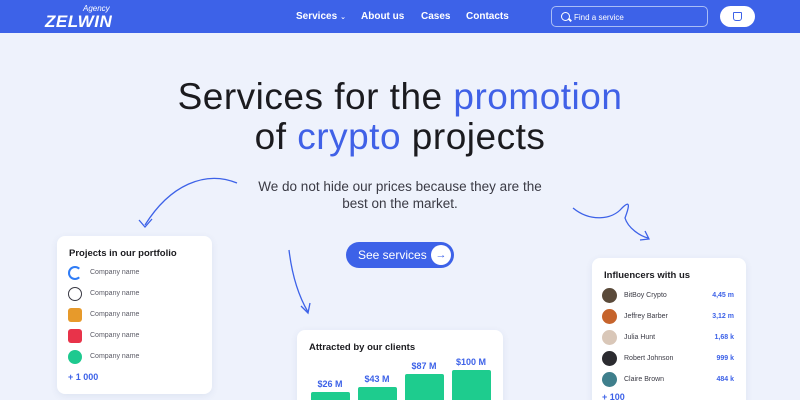 The image size is (800, 400). What do you see at coordinates (392, 255) in the screenshot?
I see `see-services-label: See services` at bounding box center [392, 255].